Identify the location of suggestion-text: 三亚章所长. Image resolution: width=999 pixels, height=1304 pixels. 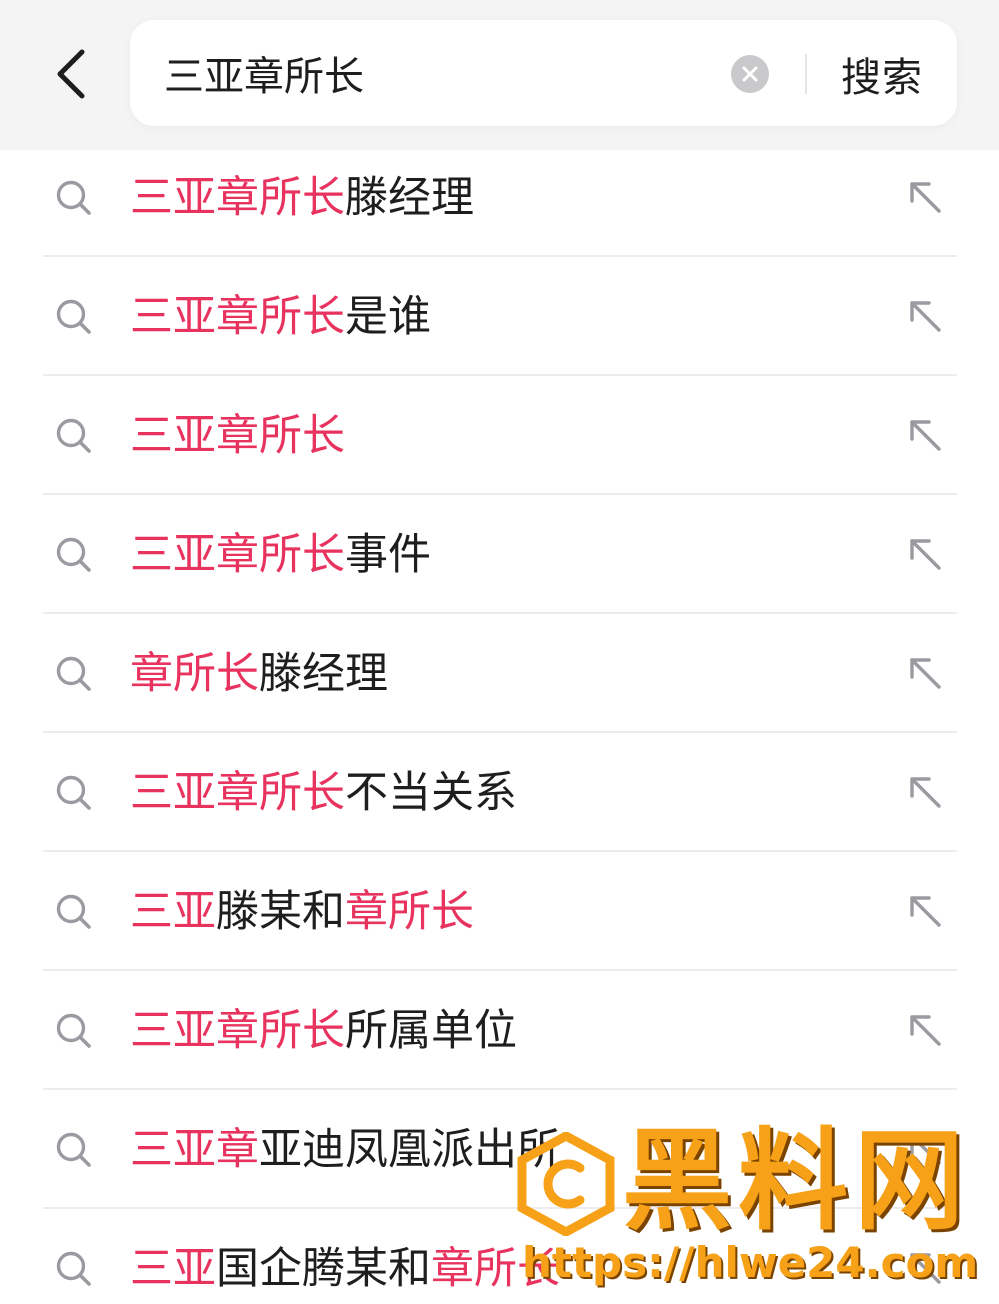
(237, 436).